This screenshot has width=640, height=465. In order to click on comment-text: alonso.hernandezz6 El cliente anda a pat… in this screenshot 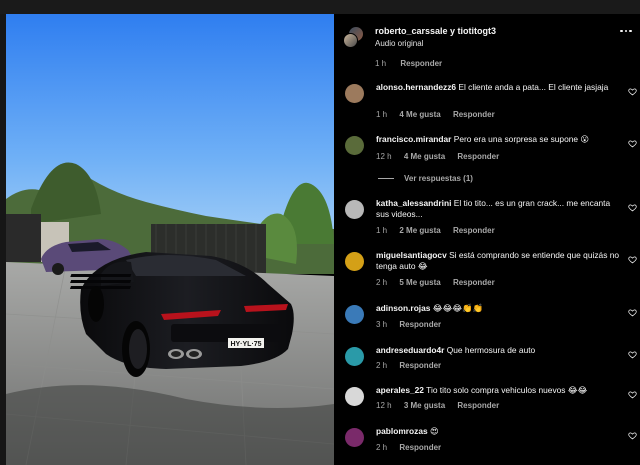, I will do `click(492, 87)`.